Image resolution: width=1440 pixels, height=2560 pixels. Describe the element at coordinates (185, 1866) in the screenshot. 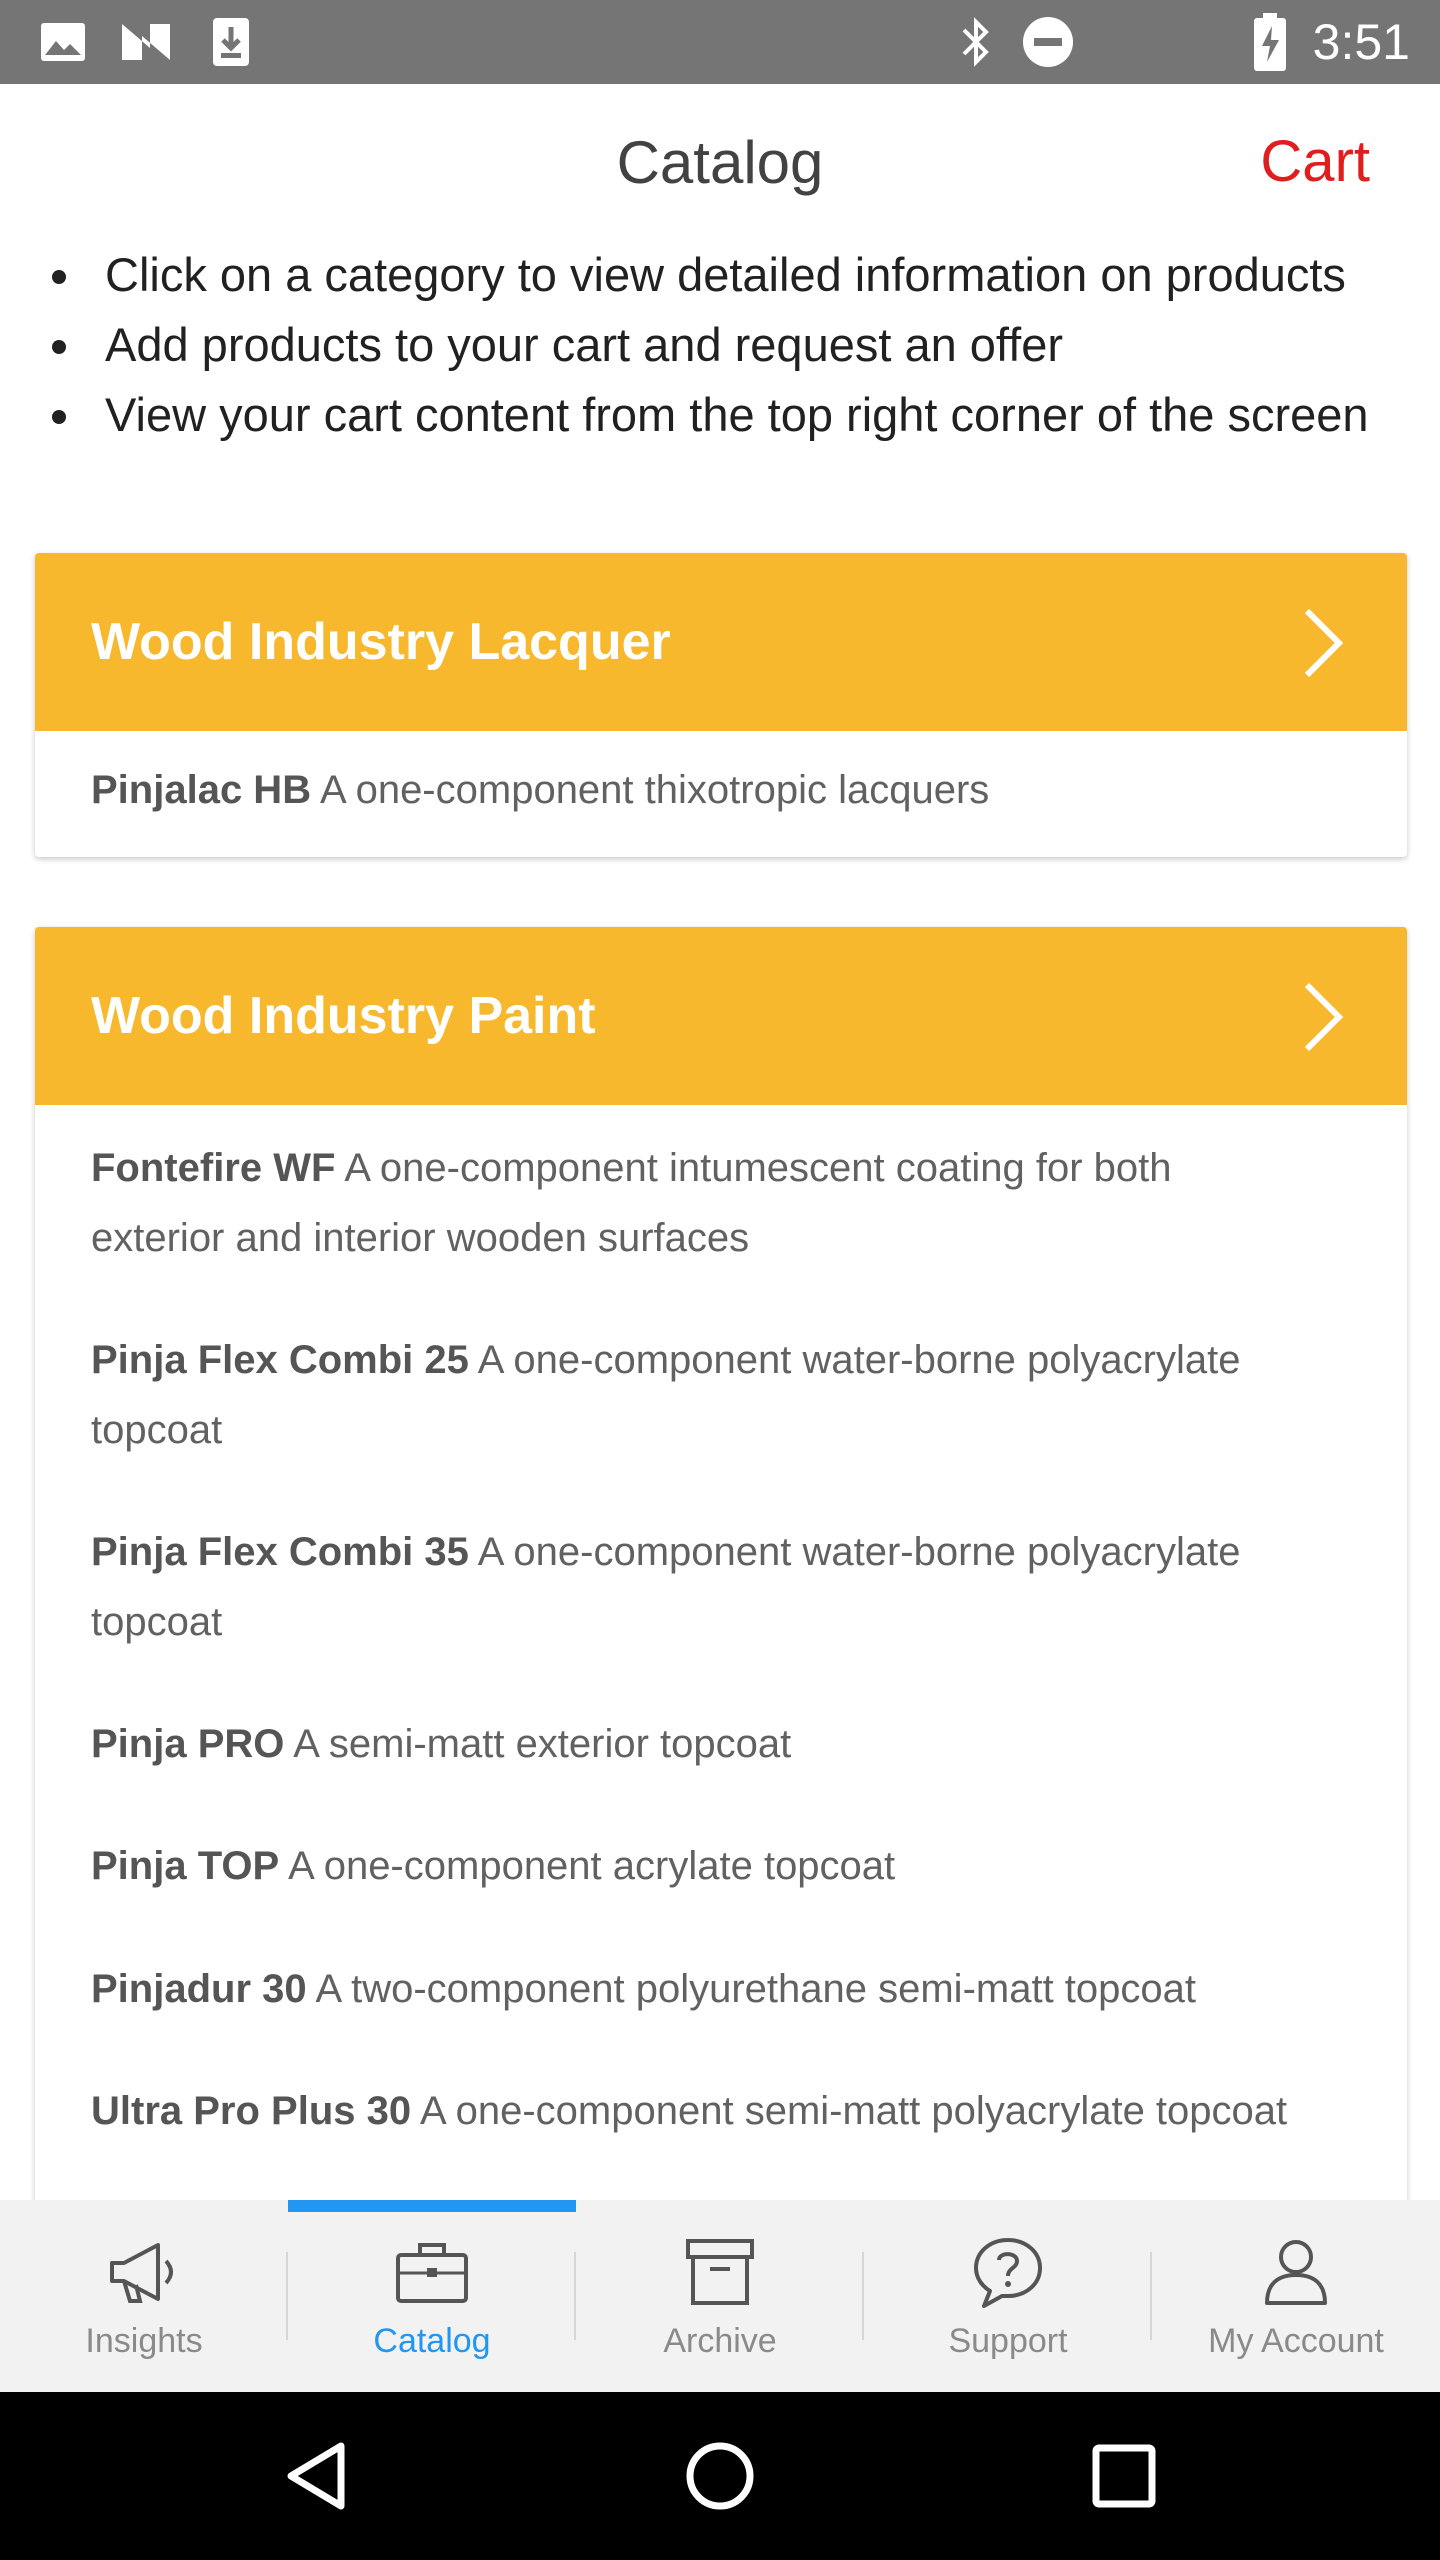

I see `product-name: Pinja TOP` at that location.